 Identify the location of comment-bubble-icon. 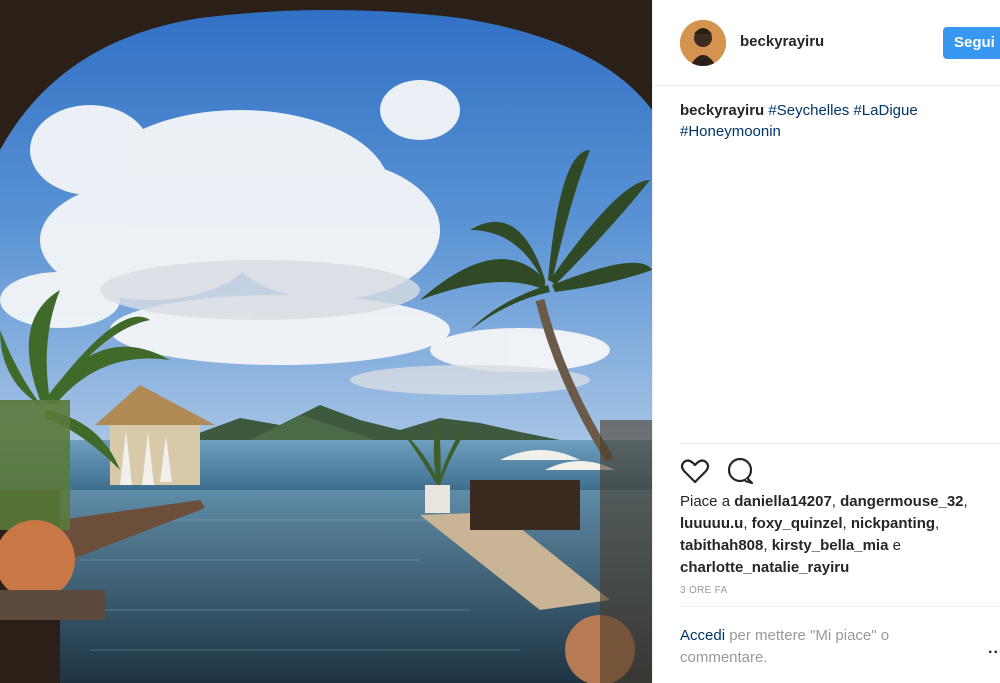
(740, 471).